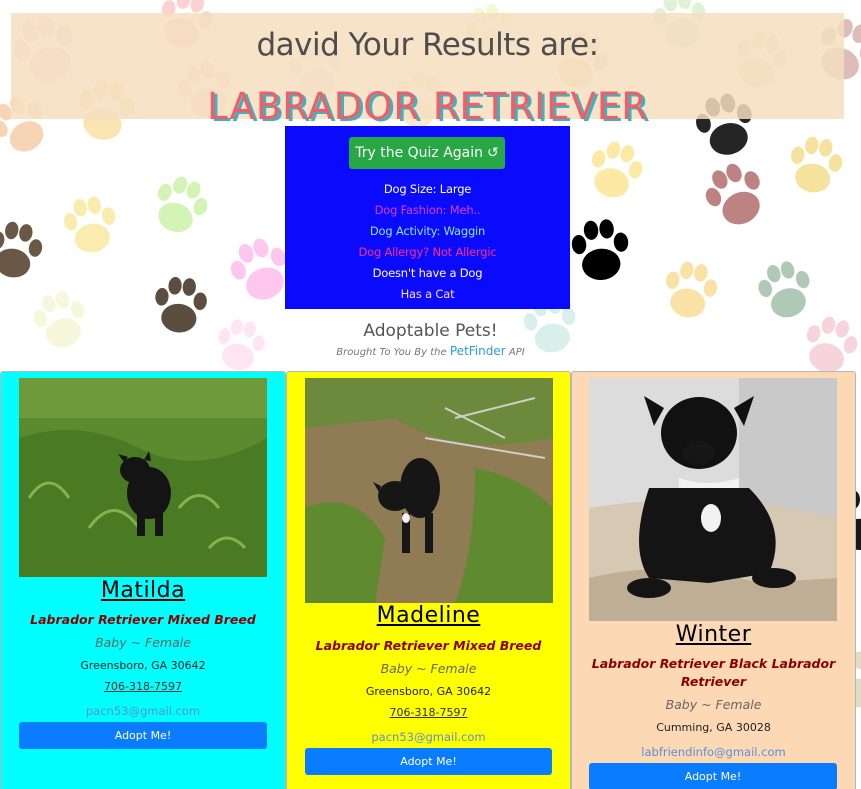 This screenshot has width=861, height=789. What do you see at coordinates (427, 273) in the screenshot?
I see `answer-has-dog: Doesn't have a Dog` at bounding box center [427, 273].